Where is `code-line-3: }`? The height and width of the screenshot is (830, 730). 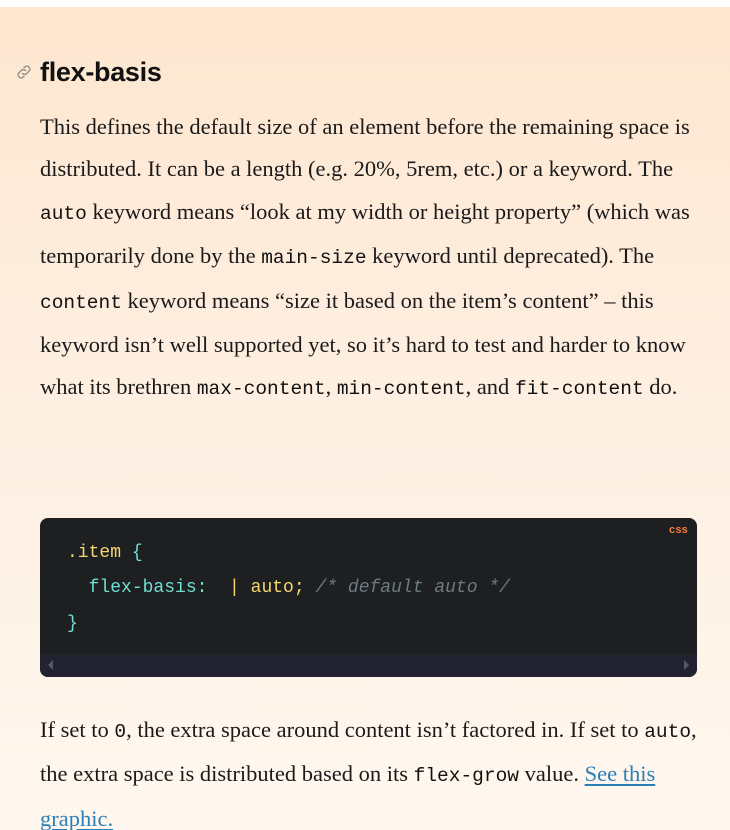 code-line-3: } is located at coordinates (72, 624).